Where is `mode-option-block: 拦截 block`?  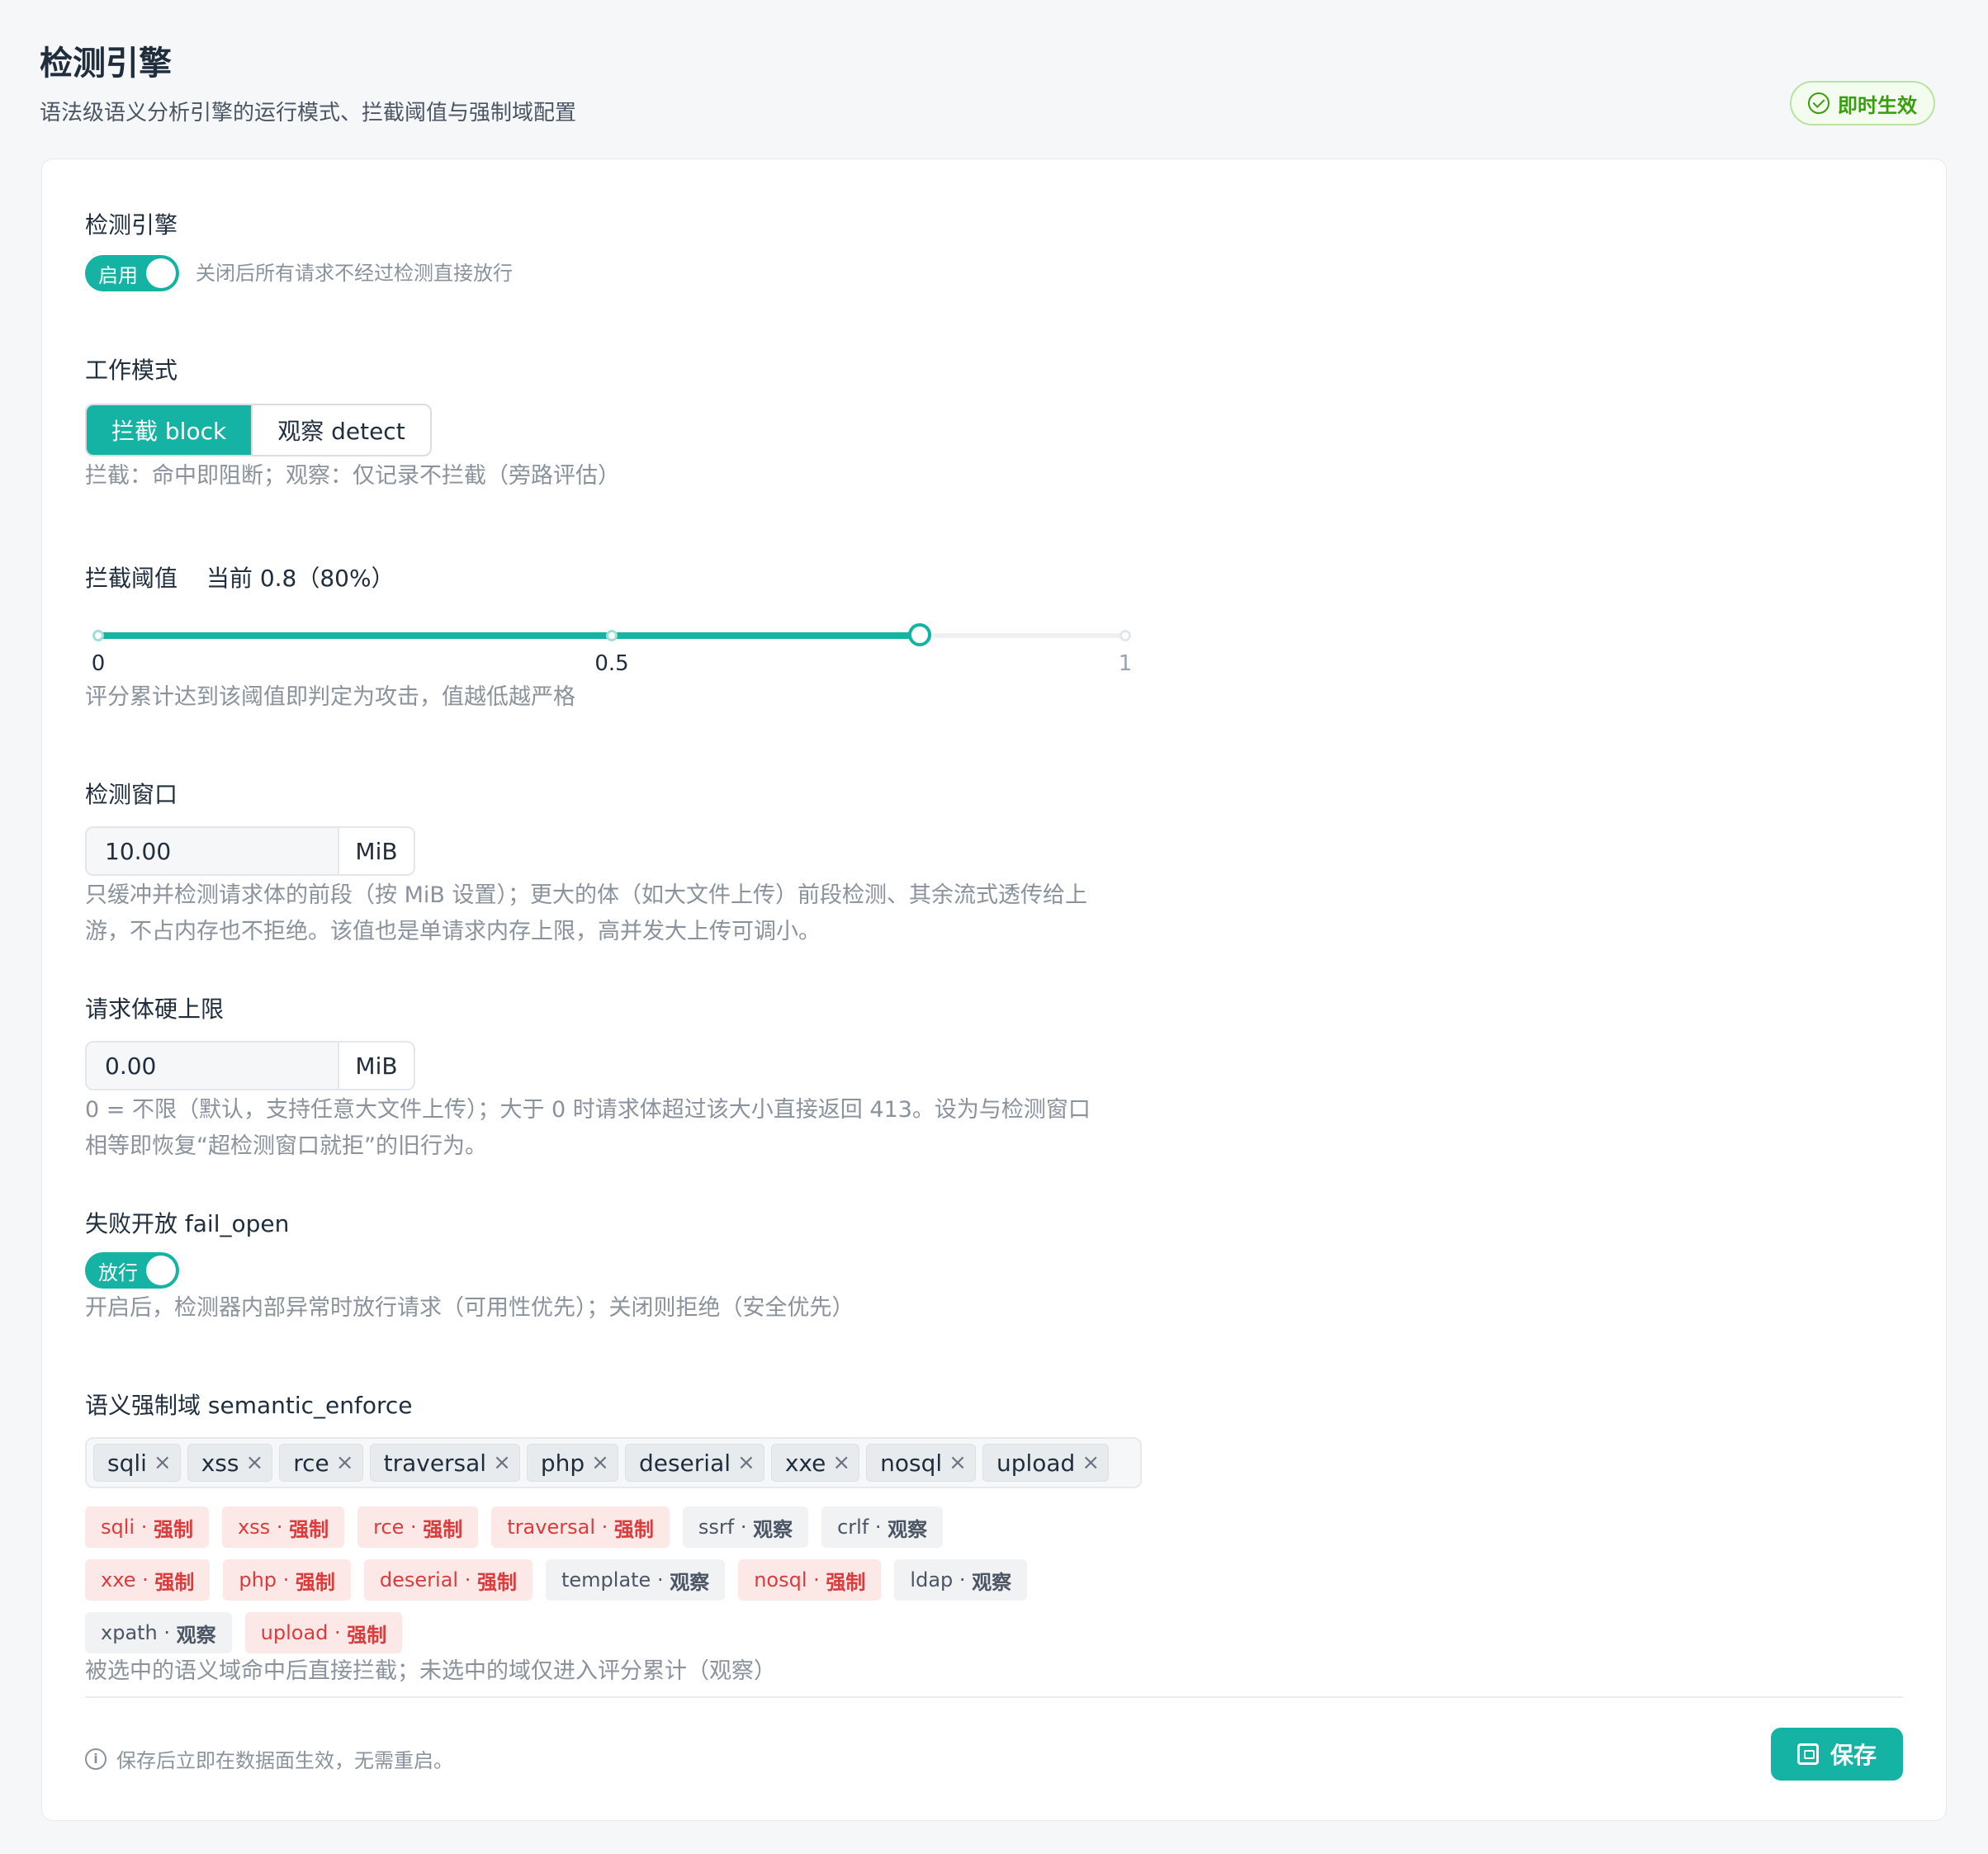
mode-option-block: 拦截 block is located at coordinates (169, 430).